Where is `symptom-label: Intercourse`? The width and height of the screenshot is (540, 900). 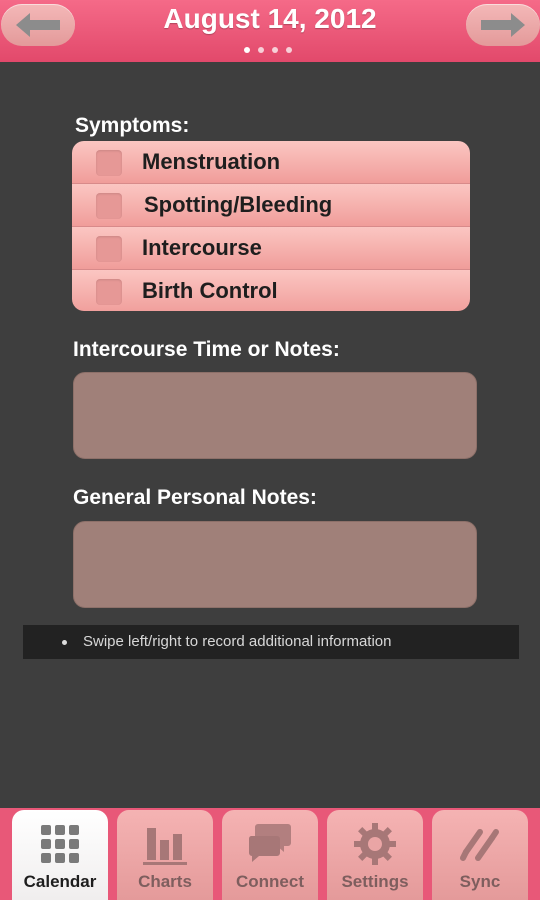
symptom-label: Intercourse is located at coordinates (202, 247).